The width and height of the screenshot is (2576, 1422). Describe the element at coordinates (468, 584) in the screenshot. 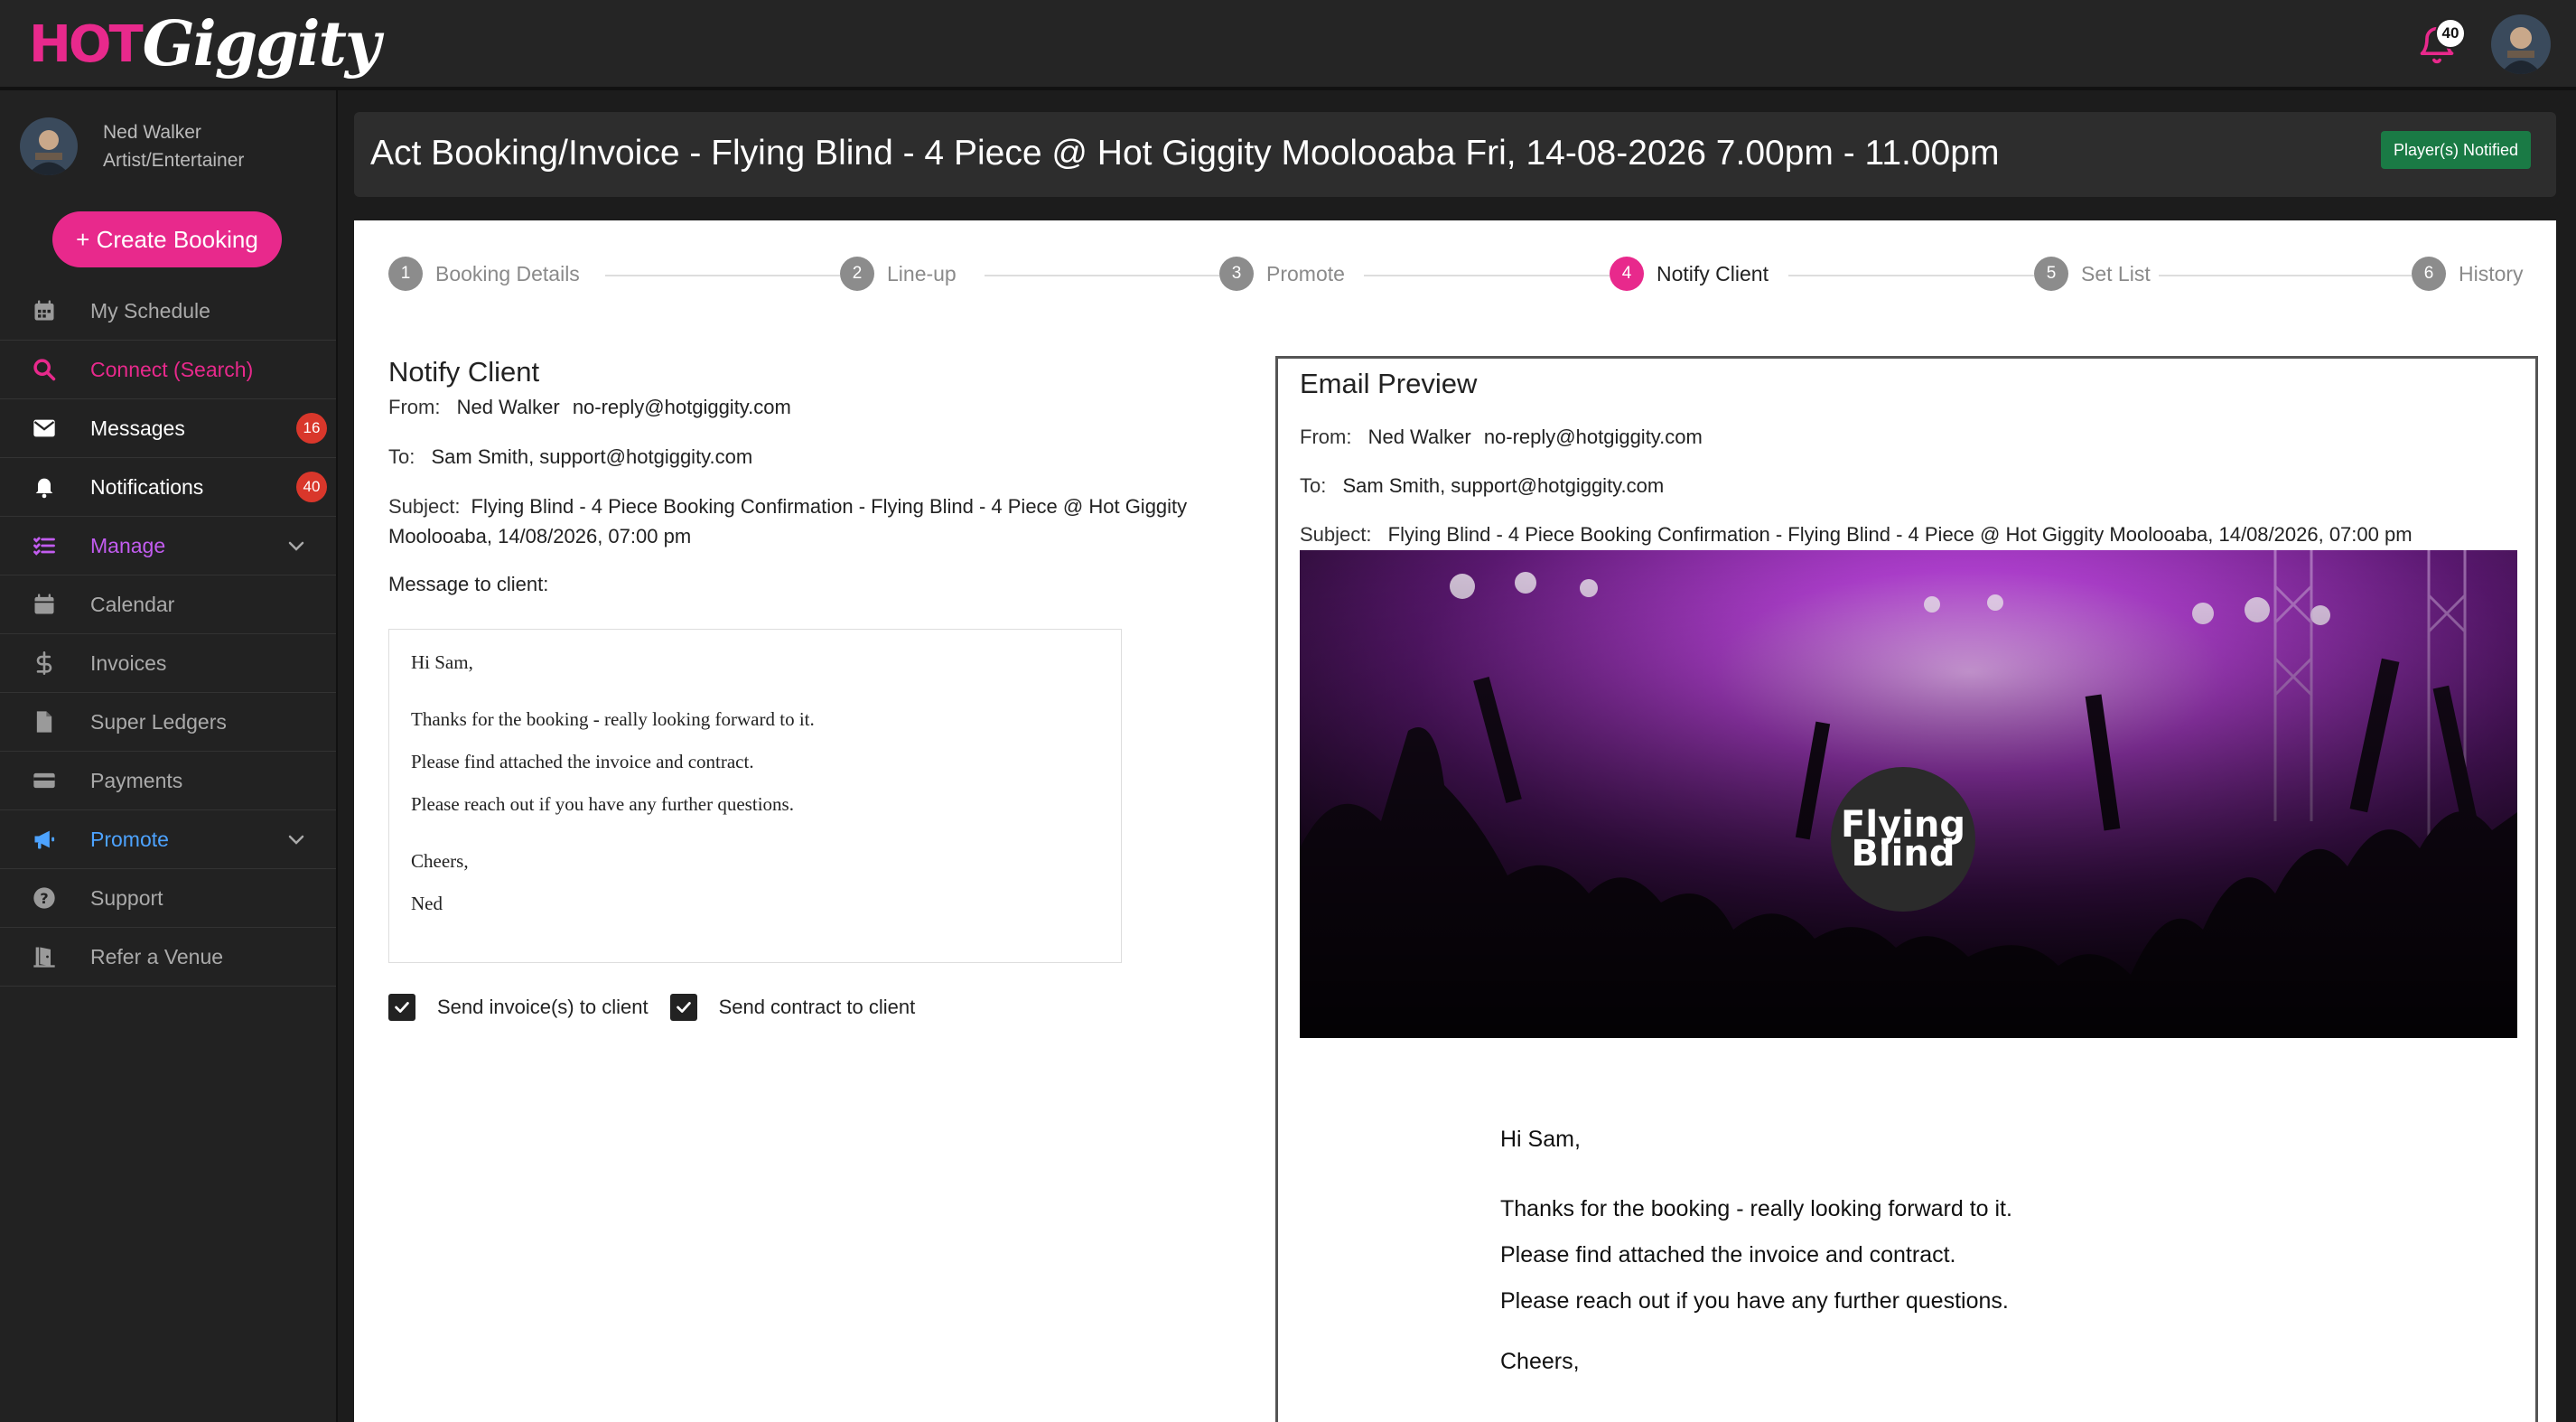

I see `message-label: Message to client:` at that location.